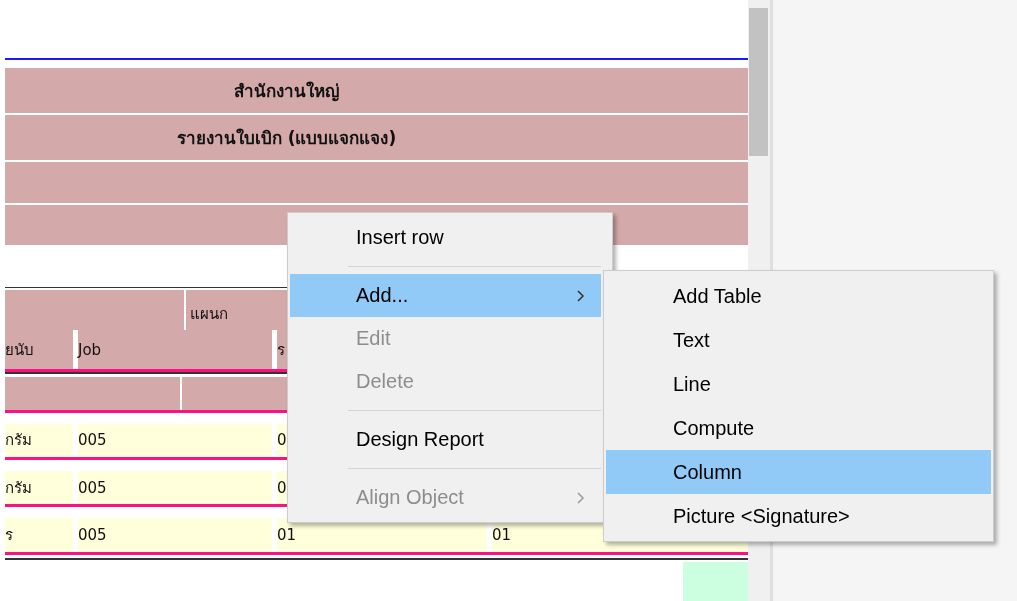  I want to click on report-title: สำนักงานใหญ่, so click(286, 92).